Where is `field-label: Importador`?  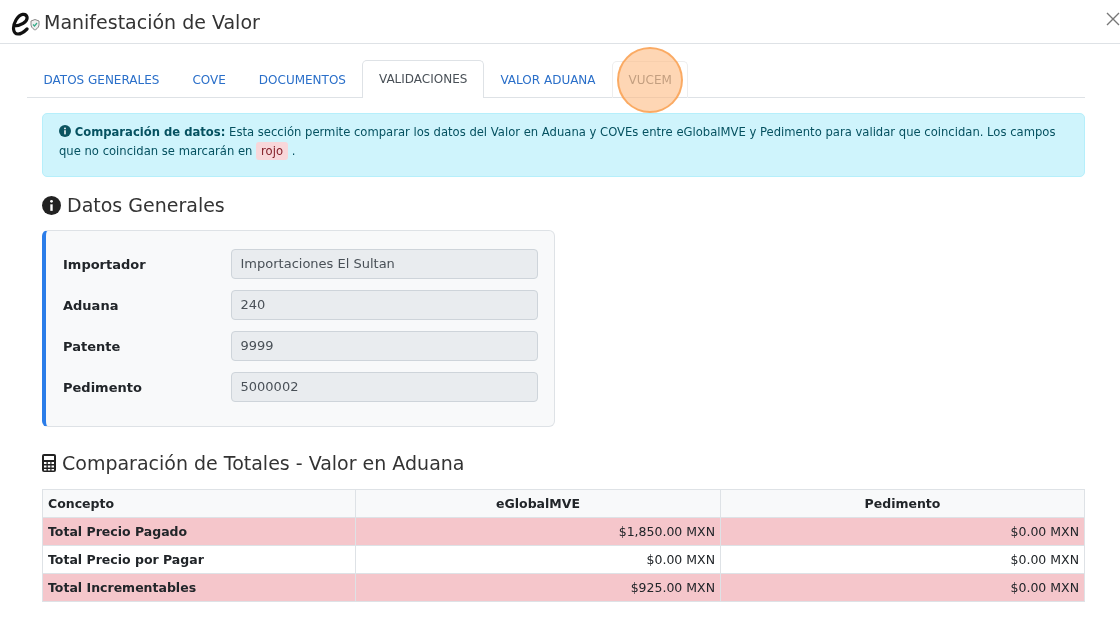
field-label: Importador is located at coordinates (105, 264).